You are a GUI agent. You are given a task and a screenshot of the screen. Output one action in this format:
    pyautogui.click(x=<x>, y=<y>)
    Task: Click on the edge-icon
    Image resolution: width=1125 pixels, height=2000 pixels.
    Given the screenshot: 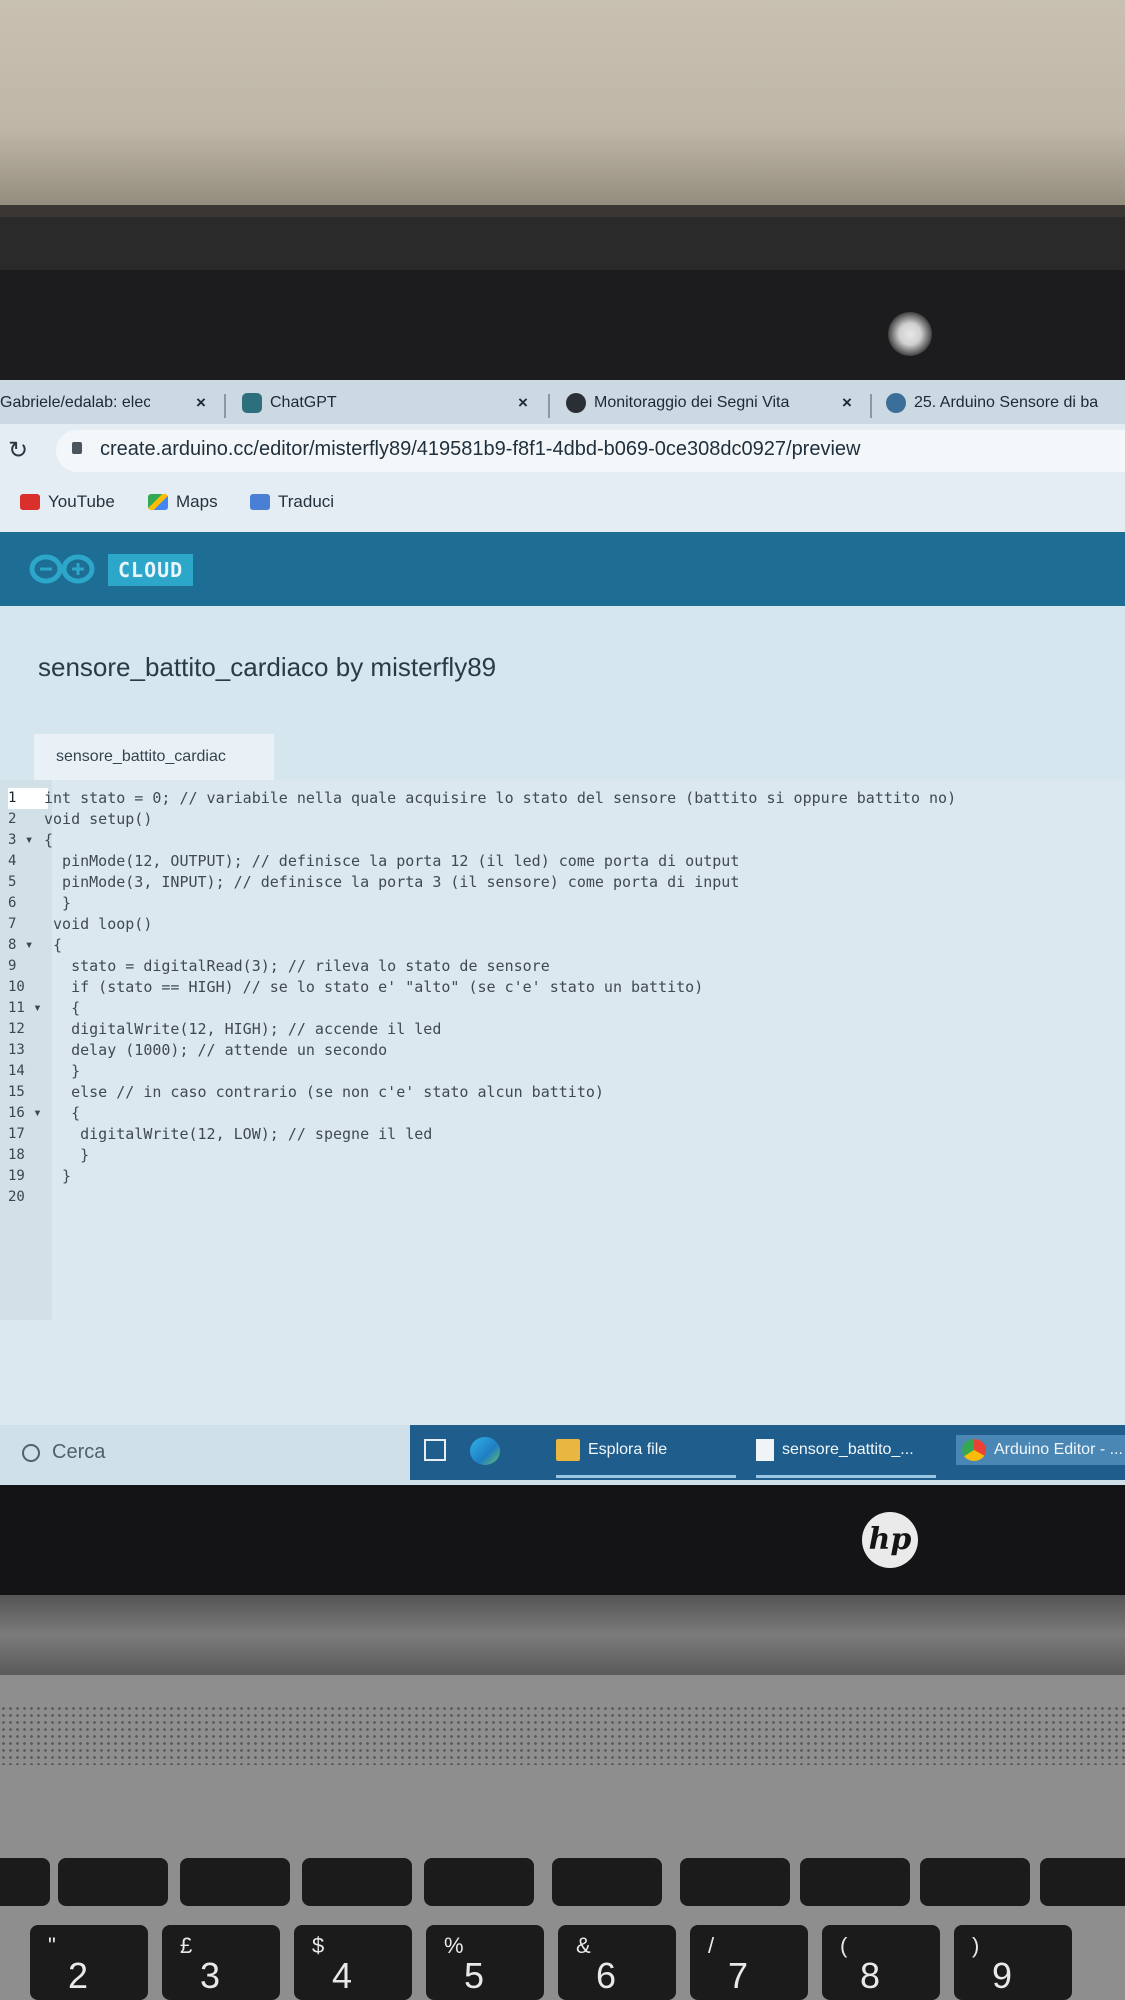 What is the action you would take?
    pyautogui.click(x=485, y=1451)
    